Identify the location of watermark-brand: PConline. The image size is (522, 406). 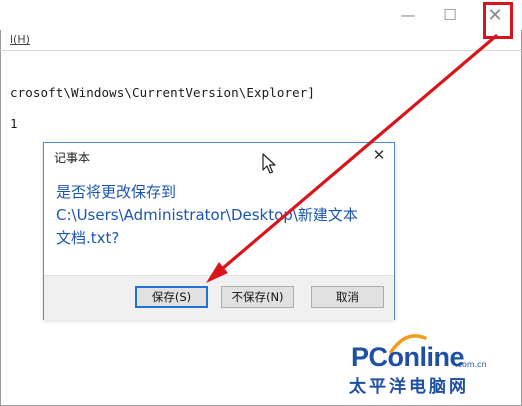
(408, 357).